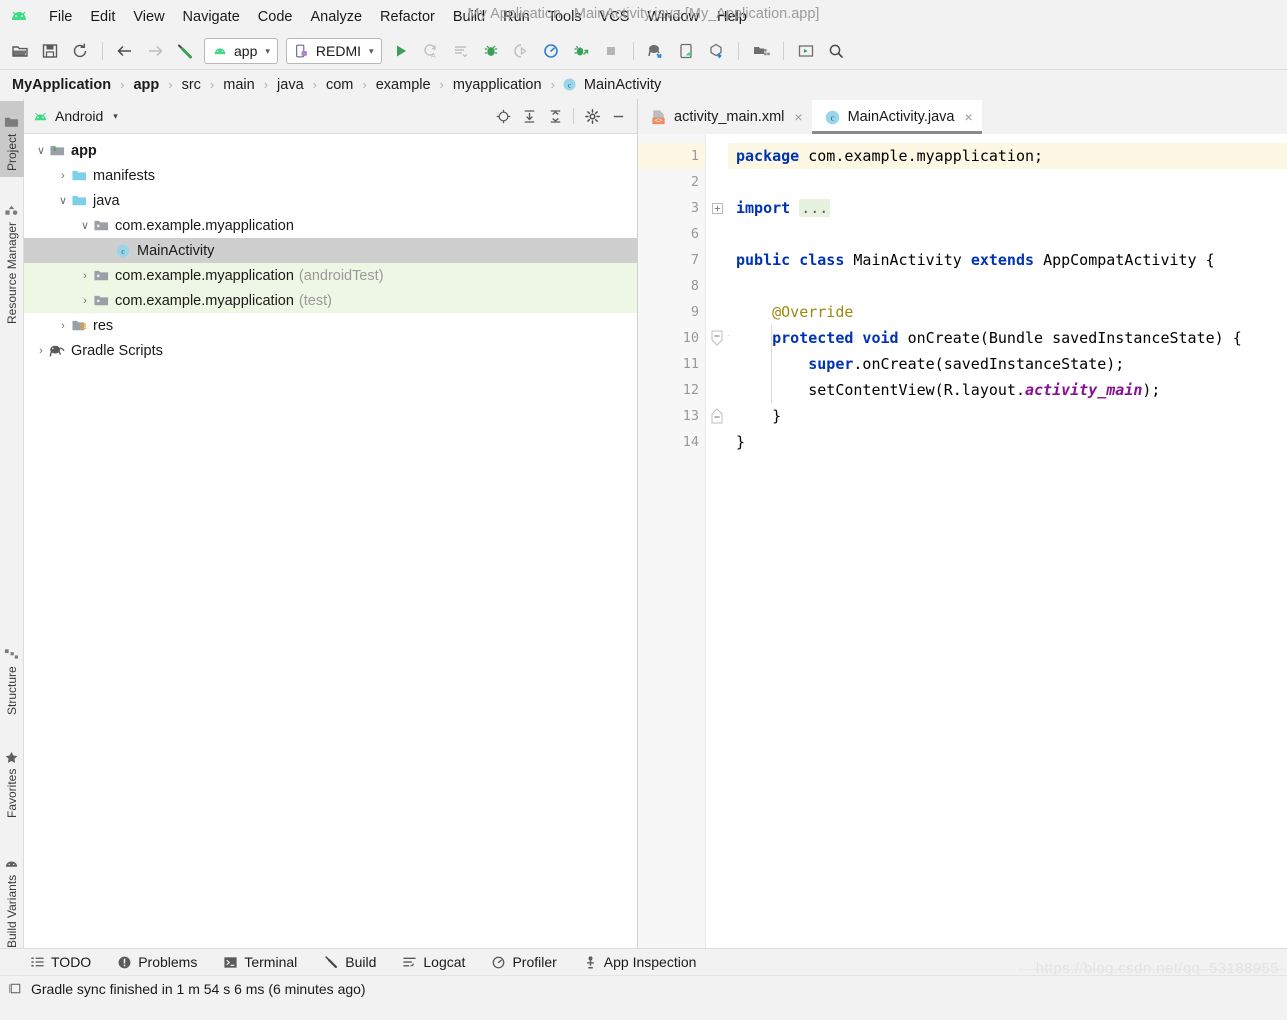  Describe the element at coordinates (185, 51) in the screenshot. I see `build-hammer-icon` at that location.